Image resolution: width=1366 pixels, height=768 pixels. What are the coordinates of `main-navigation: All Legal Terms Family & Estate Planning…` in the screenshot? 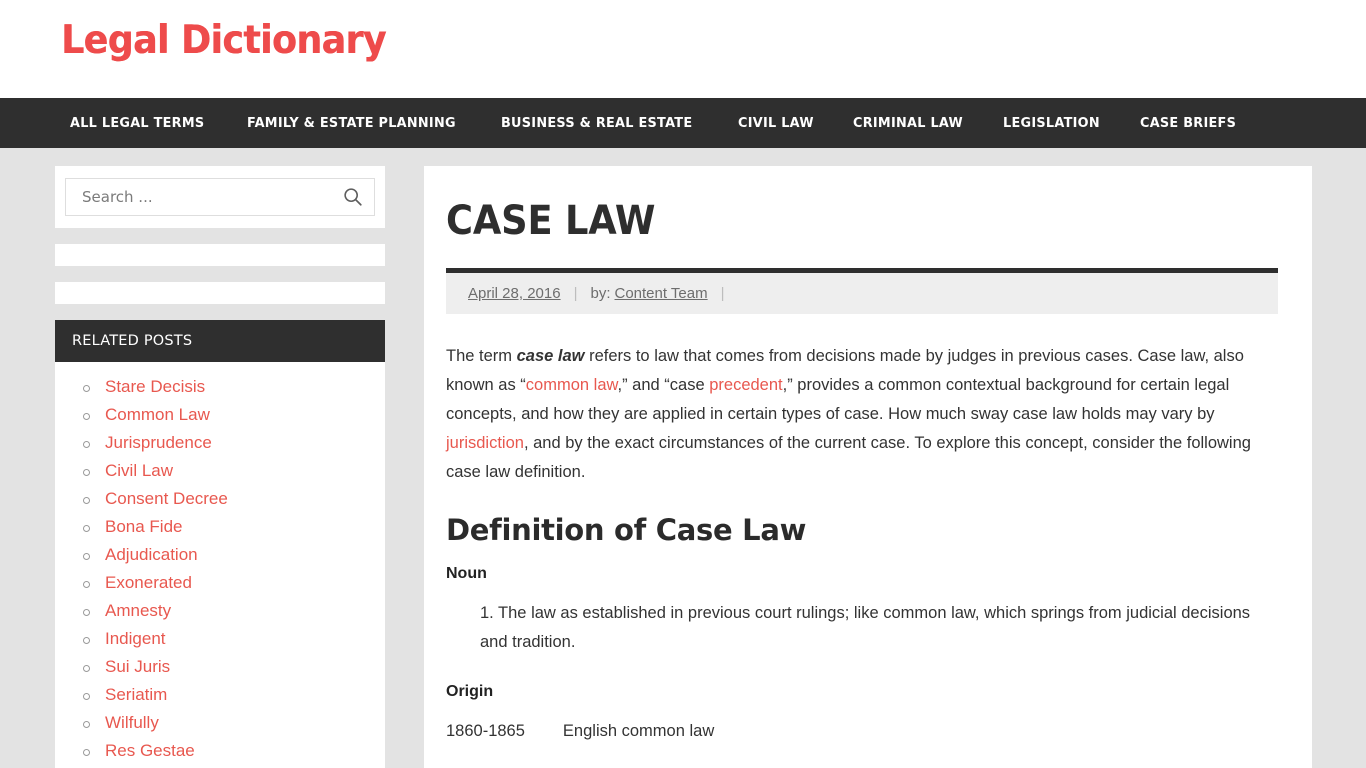 It's located at (683, 123).